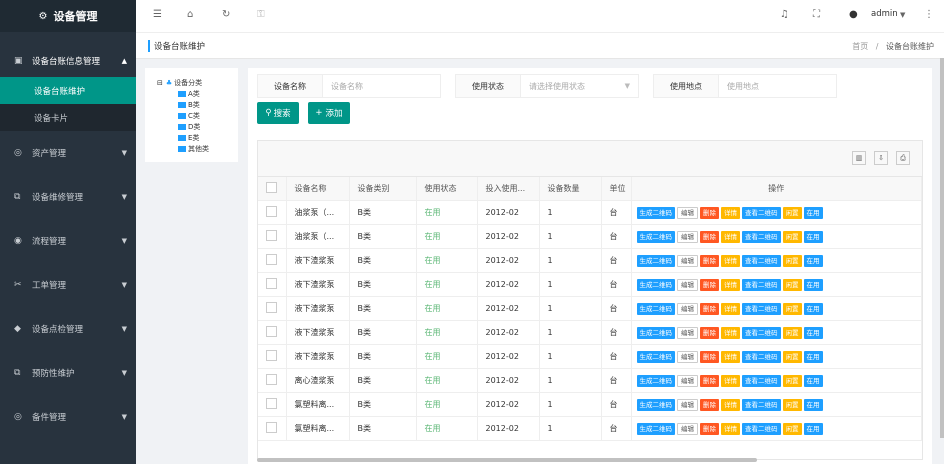 This screenshot has width=944, height=464. I want to click on sidebar-item-flow: ◉ 流程管理 ▼, so click(68, 241).